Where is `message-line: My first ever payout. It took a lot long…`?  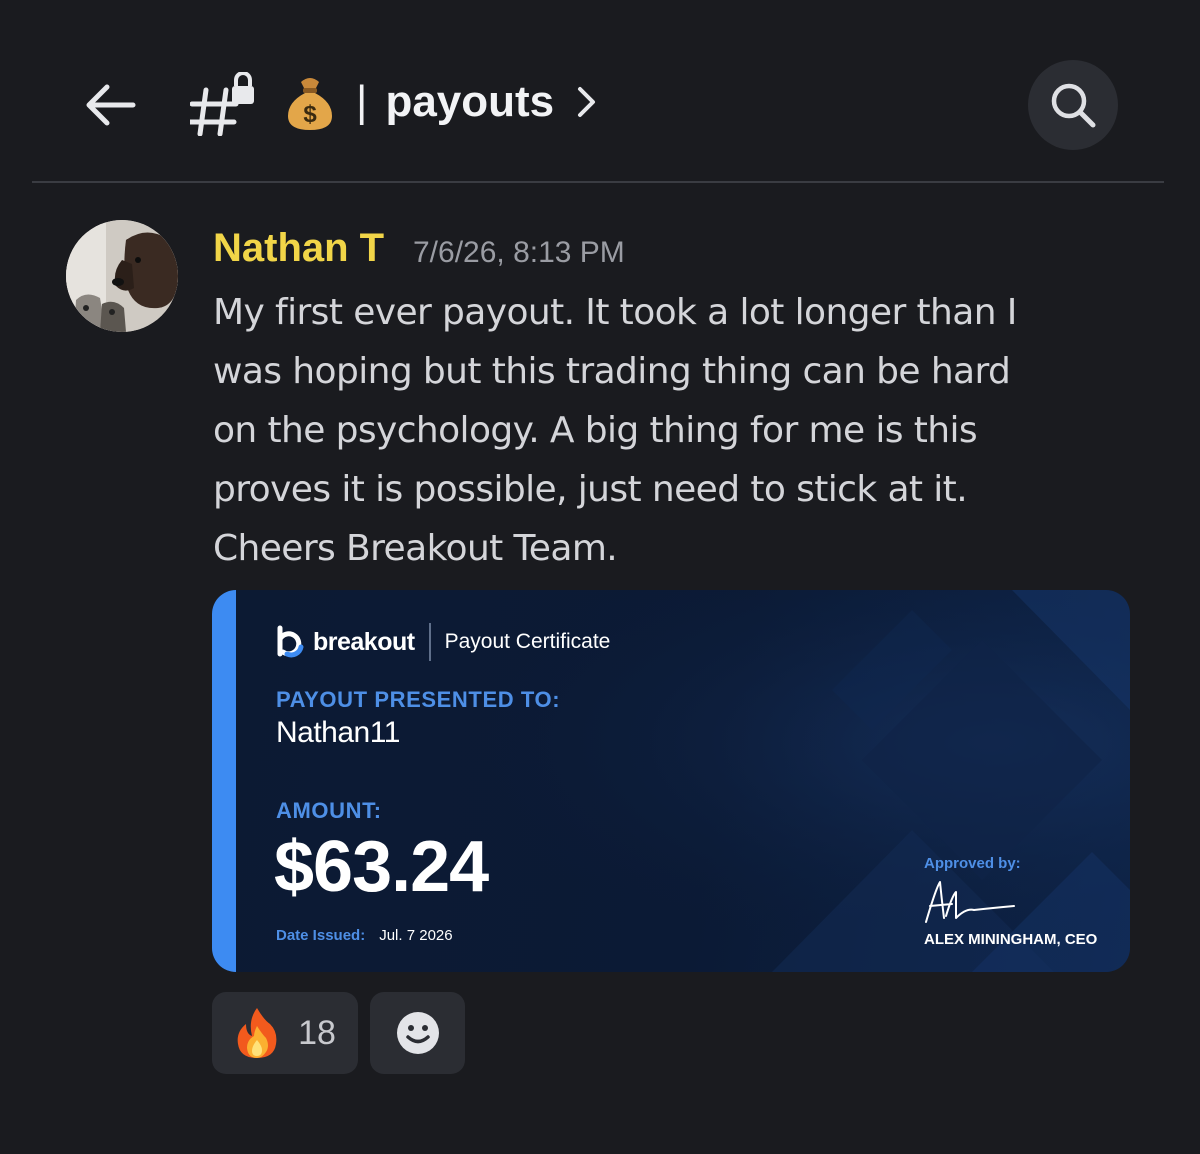
message-line: My first ever payout. It took a lot long… is located at coordinates (615, 312).